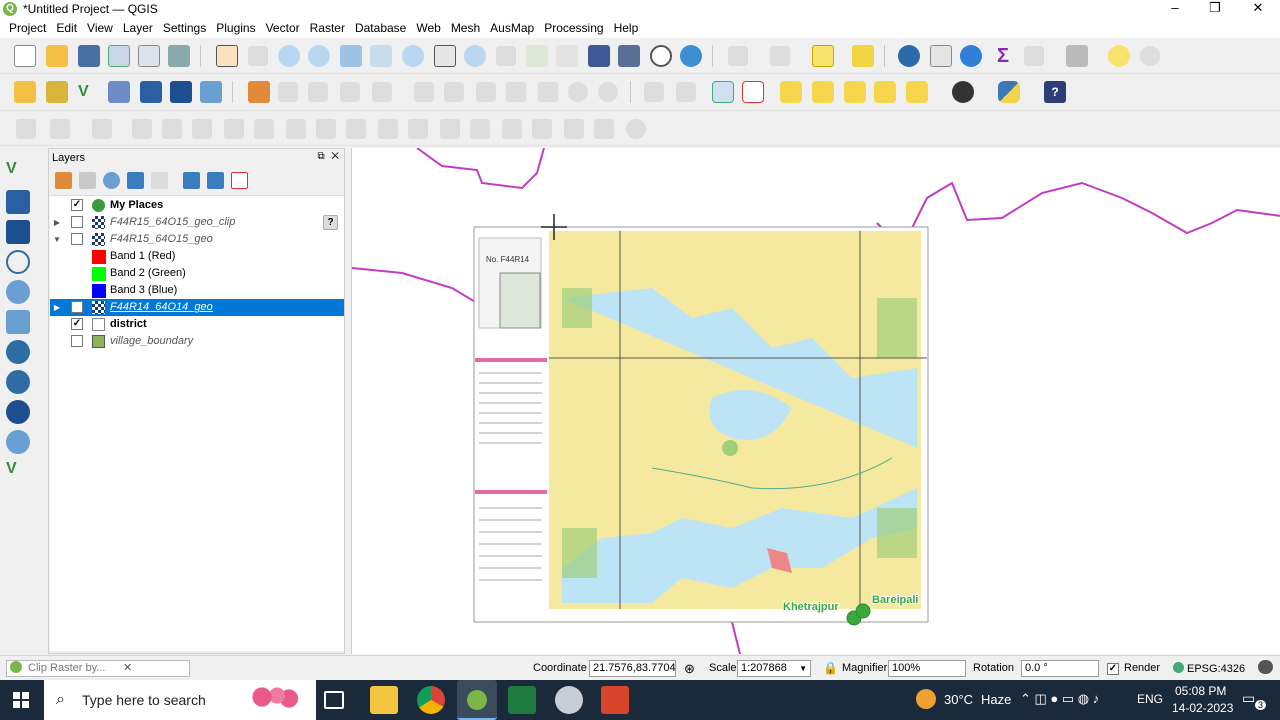  What do you see at coordinates (197, 239) in the screenshot?
I see `layer-f44r15: ▼ F44R15_64O15_geo` at bounding box center [197, 239].